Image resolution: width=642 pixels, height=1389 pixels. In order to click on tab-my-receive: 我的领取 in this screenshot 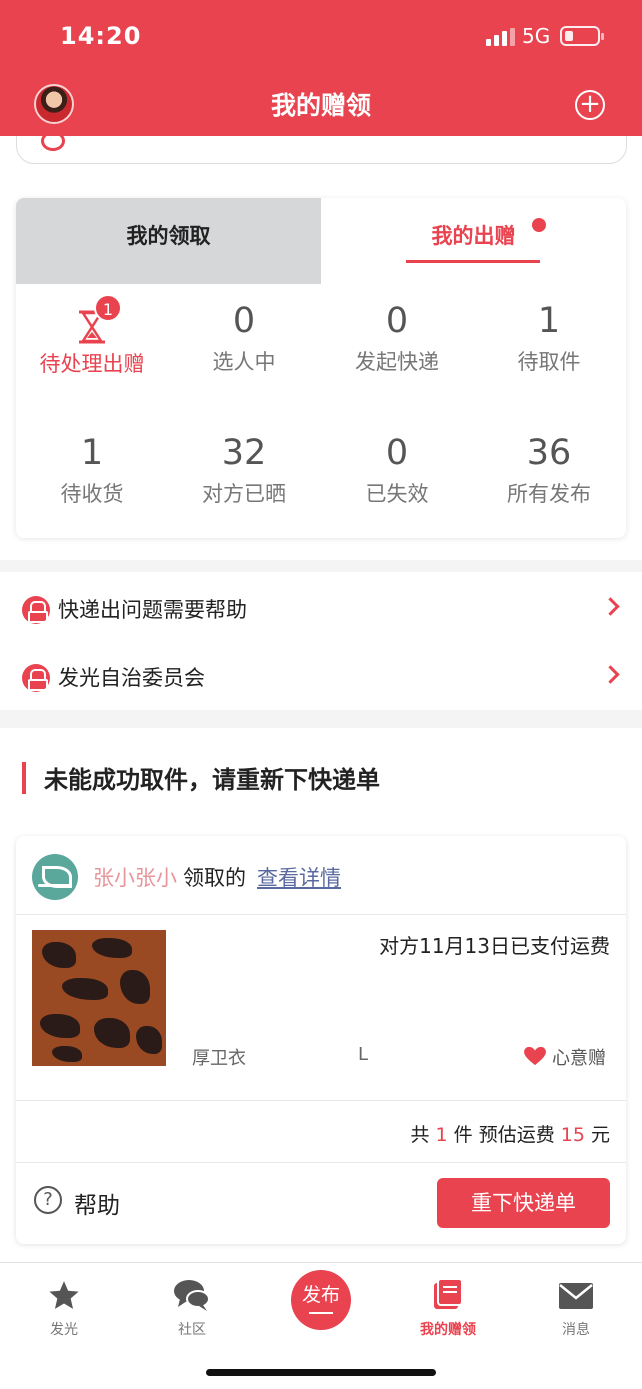, I will do `click(168, 241)`.